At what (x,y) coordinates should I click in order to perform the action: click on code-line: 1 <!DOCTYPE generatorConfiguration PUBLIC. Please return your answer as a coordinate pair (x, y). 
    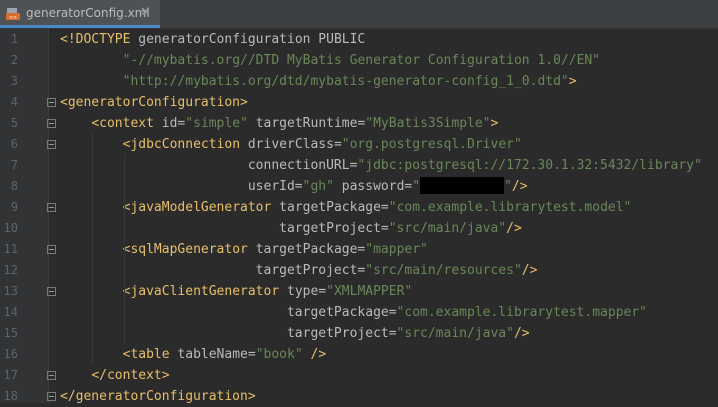
    Looking at the image, I should click on (359, 39).